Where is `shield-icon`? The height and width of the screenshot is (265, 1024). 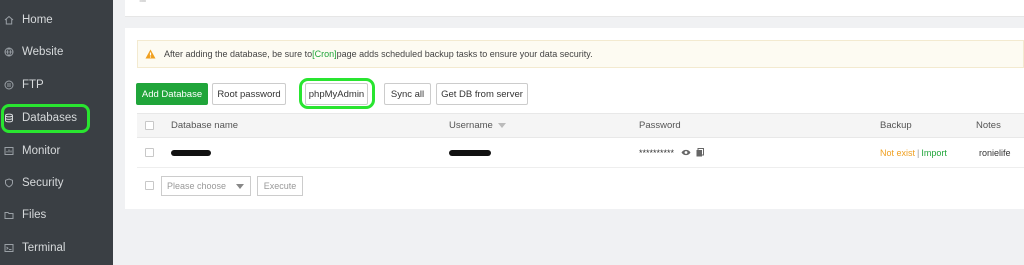
shield-icon is located at coordinates (9, 183).